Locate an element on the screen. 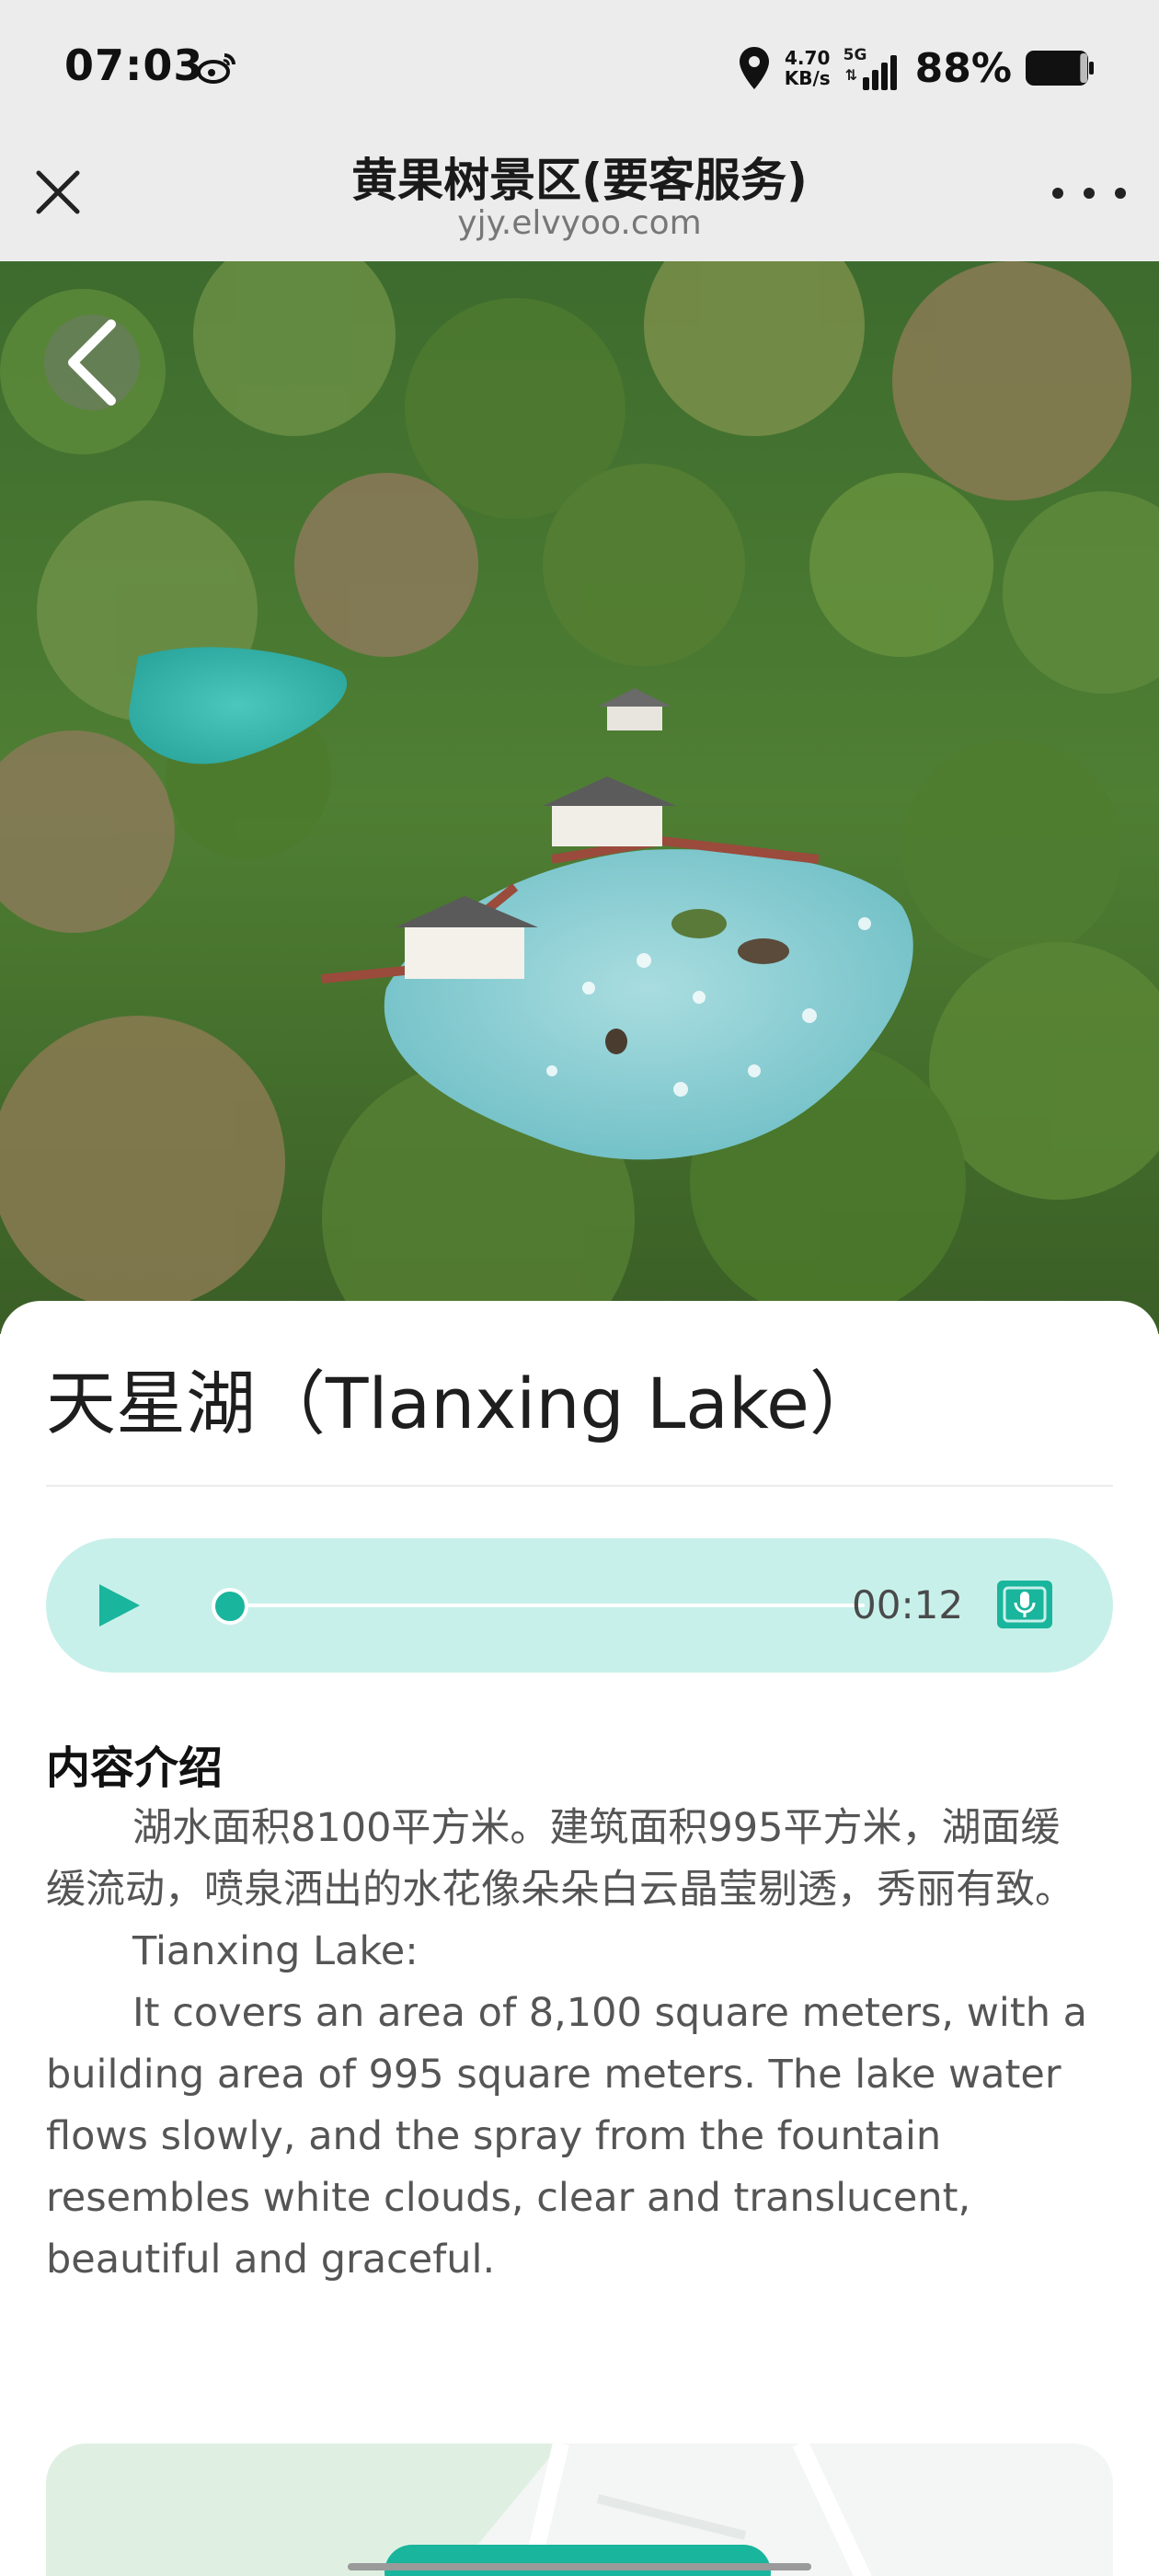 This screenshot has width=1159, height=2576. play-icon is located at coordinates (118, 1605).